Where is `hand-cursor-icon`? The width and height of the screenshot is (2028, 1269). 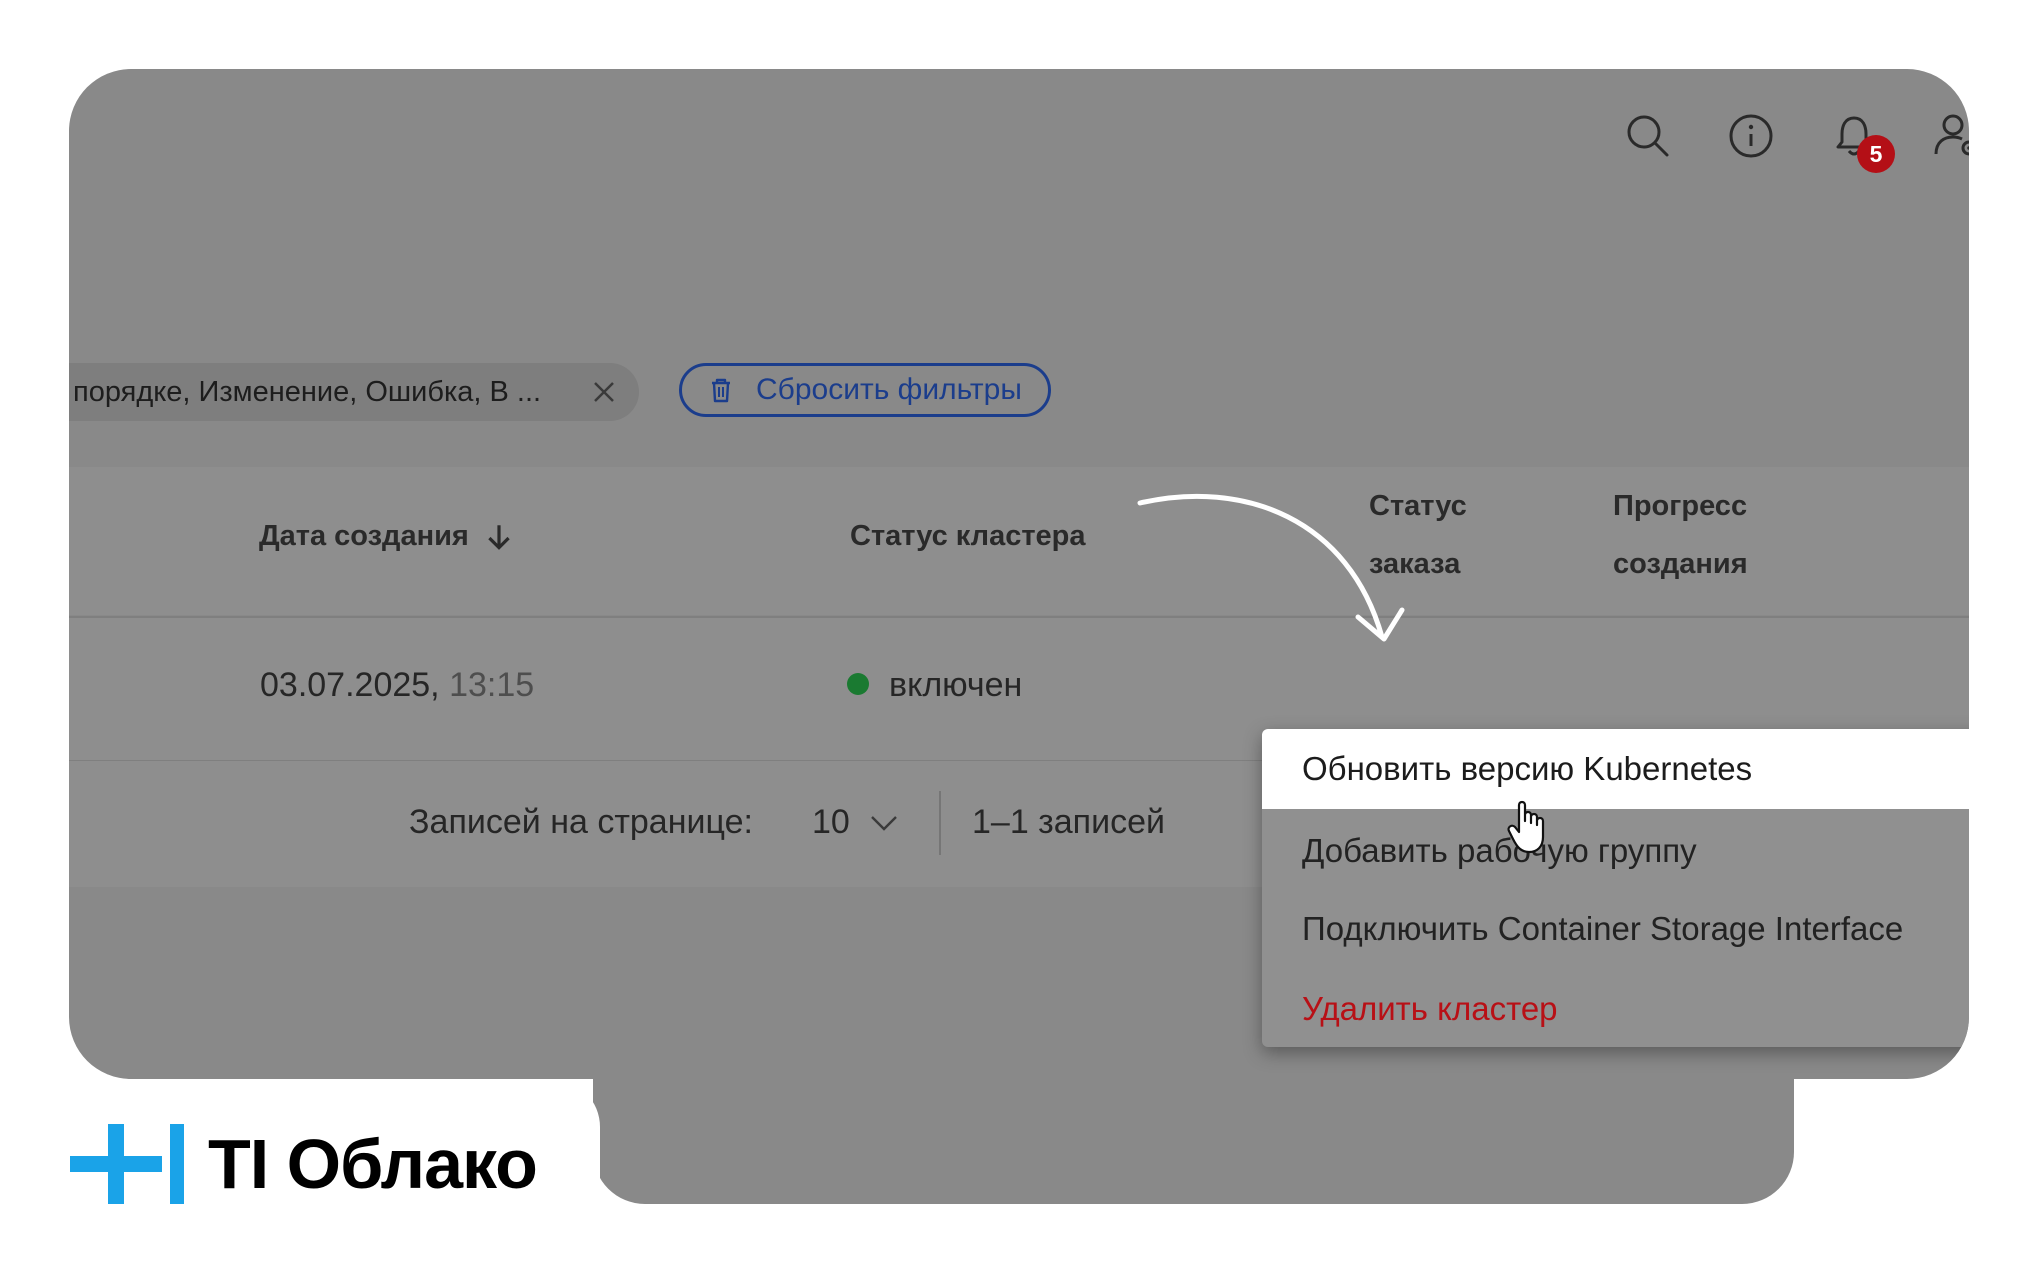 hand-cursor-icon is located at coordinates (1526, 827).